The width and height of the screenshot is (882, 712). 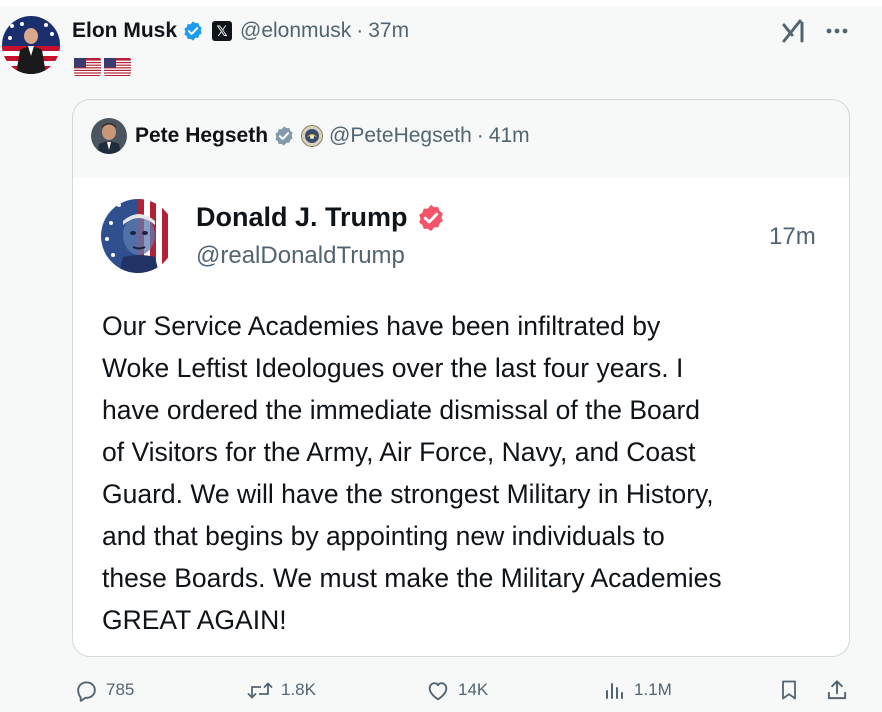 What do you see at coordinates (102, 67) in the screenshot?
I see `post-text-flags` at bounding box center [102, 67].